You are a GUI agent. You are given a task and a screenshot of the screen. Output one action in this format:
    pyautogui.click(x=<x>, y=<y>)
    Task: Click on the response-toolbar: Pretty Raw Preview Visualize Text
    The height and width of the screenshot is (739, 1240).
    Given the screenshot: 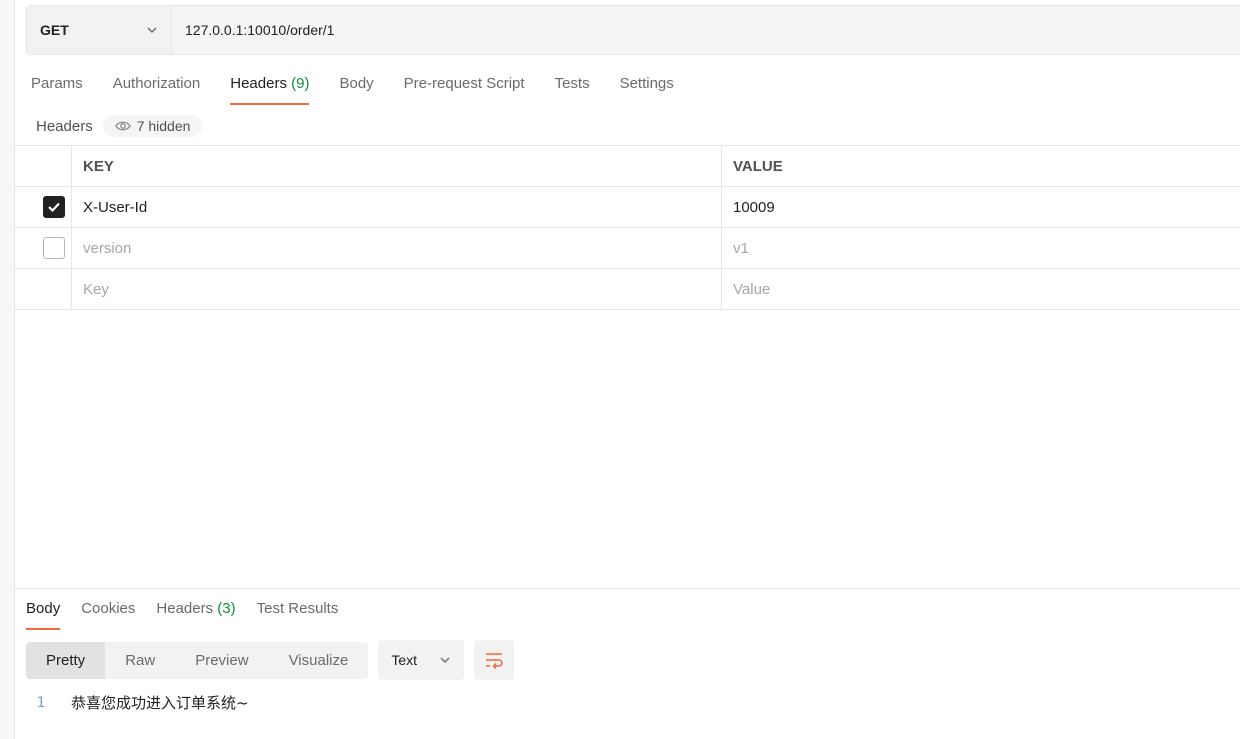 What is the action you would take?
    pyautogui.click(x=270, y=660)
    